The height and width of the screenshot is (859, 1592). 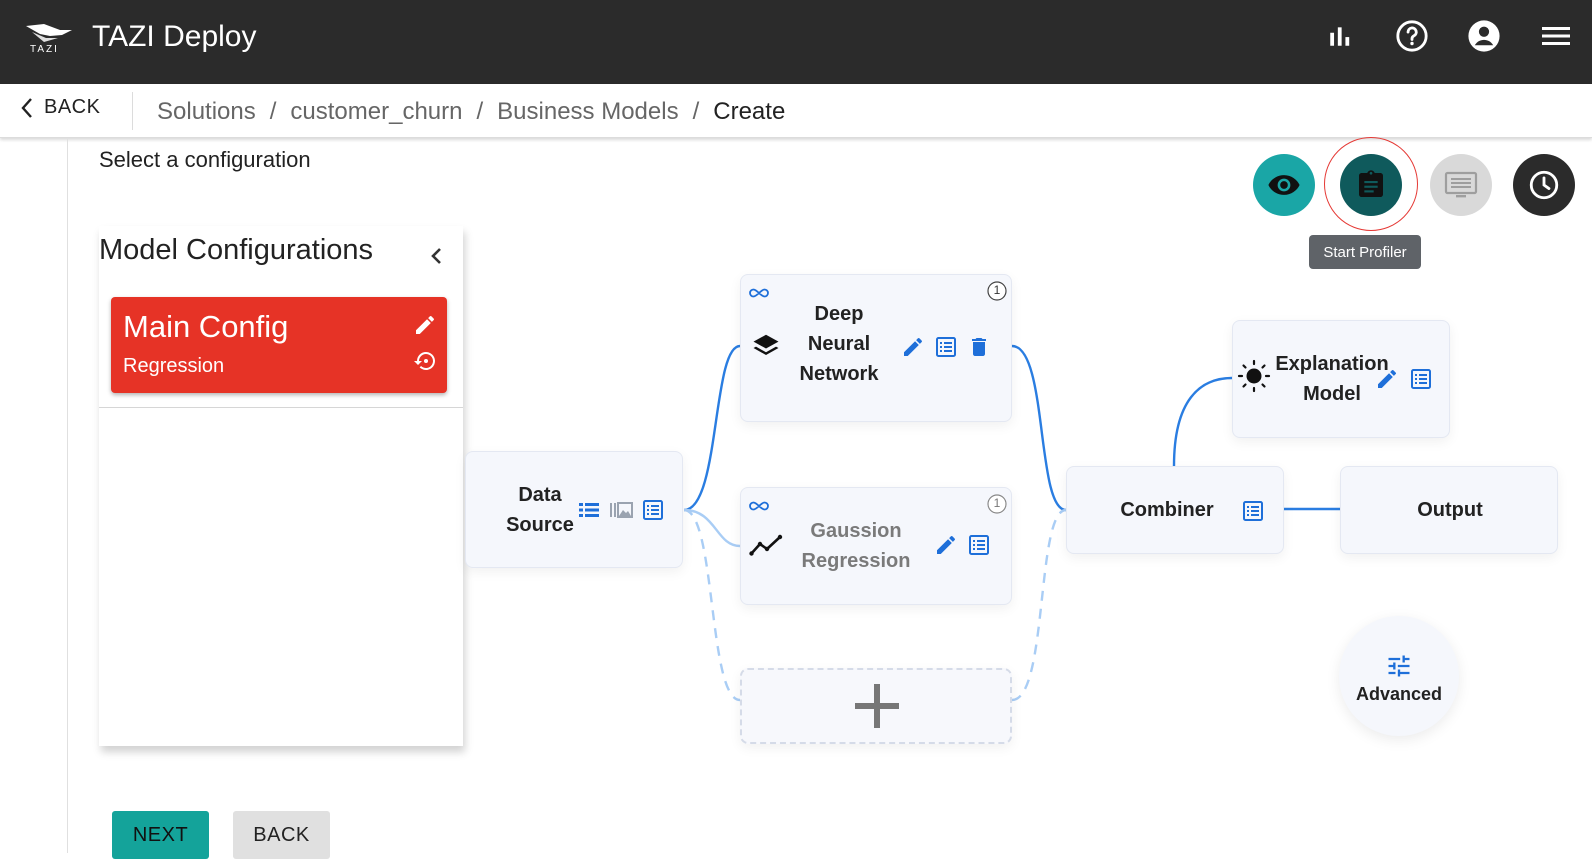 I want to click on node-label-line: Regression, so click(x=856, y=561).